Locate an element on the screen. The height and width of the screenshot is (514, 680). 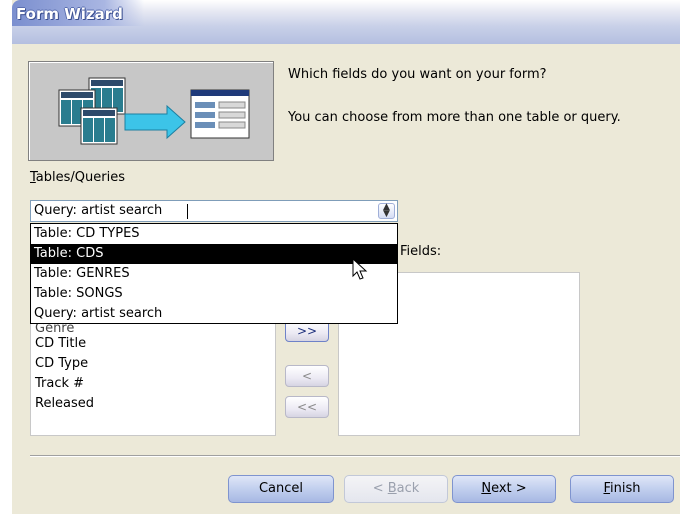
title-bar: Form Wizard is located at coordinates (346, 22).